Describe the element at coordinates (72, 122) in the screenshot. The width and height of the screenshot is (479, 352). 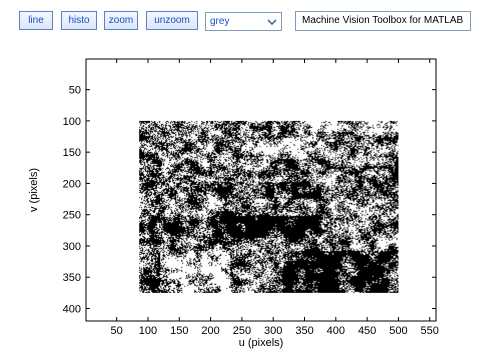
I see `y-tick-label: 100` at that location.